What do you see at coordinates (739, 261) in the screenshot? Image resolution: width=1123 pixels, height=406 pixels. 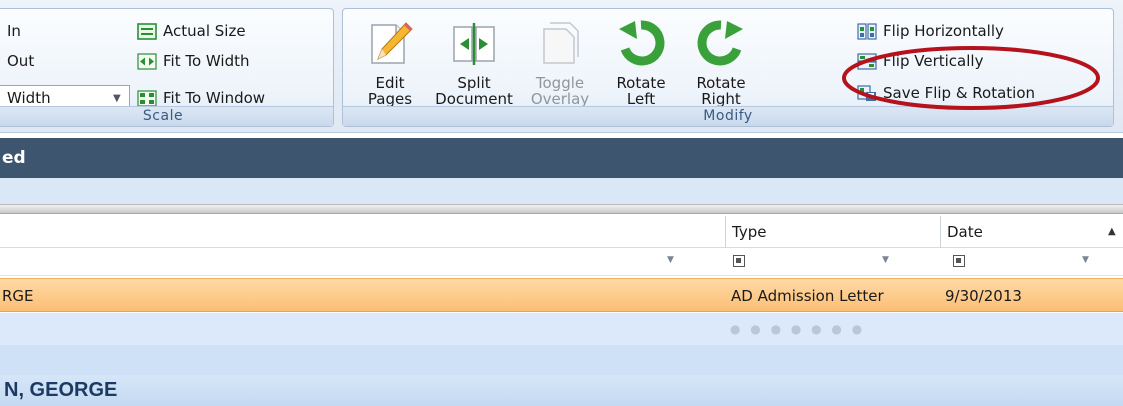 I see `type-filter-operator-icon` at bounding box center [739, 261].